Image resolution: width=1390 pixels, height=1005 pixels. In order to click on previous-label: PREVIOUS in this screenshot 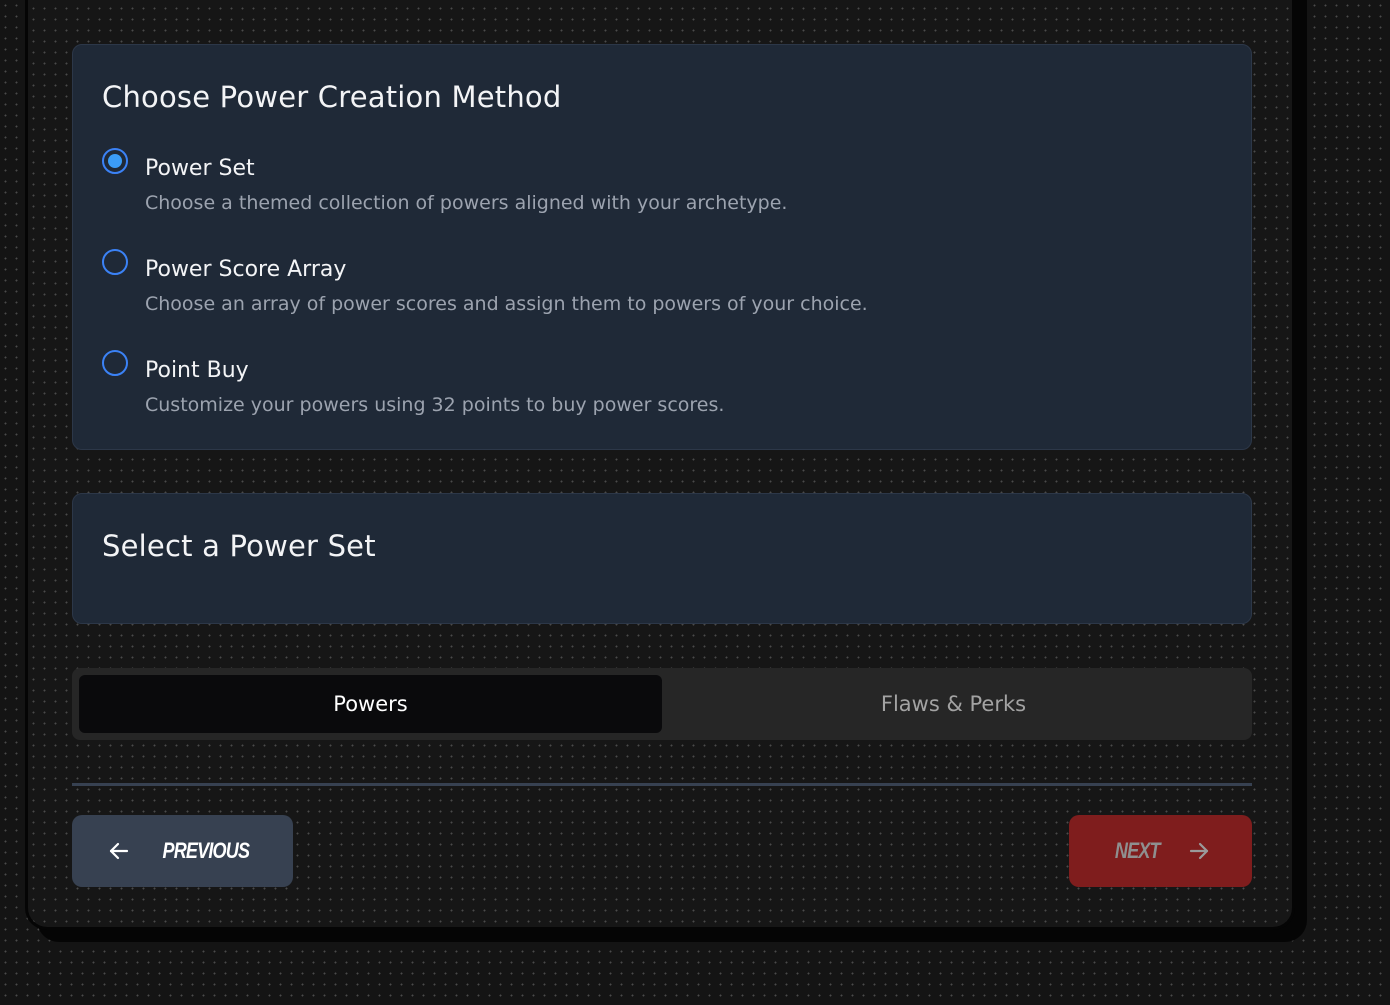, I will do `click(205, 850)`.